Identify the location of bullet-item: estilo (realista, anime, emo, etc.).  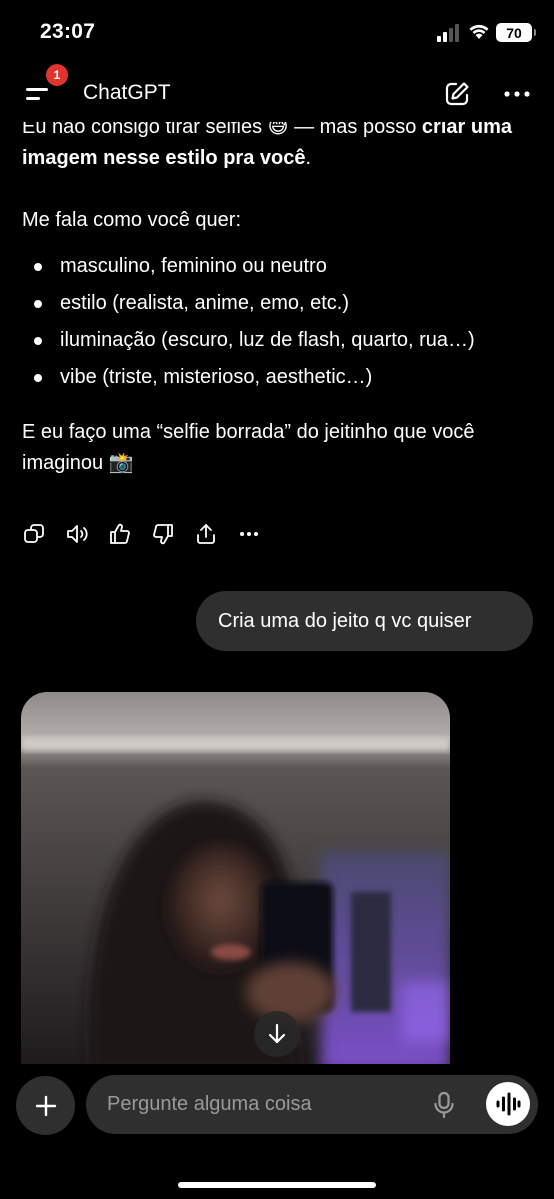
(282, 303).